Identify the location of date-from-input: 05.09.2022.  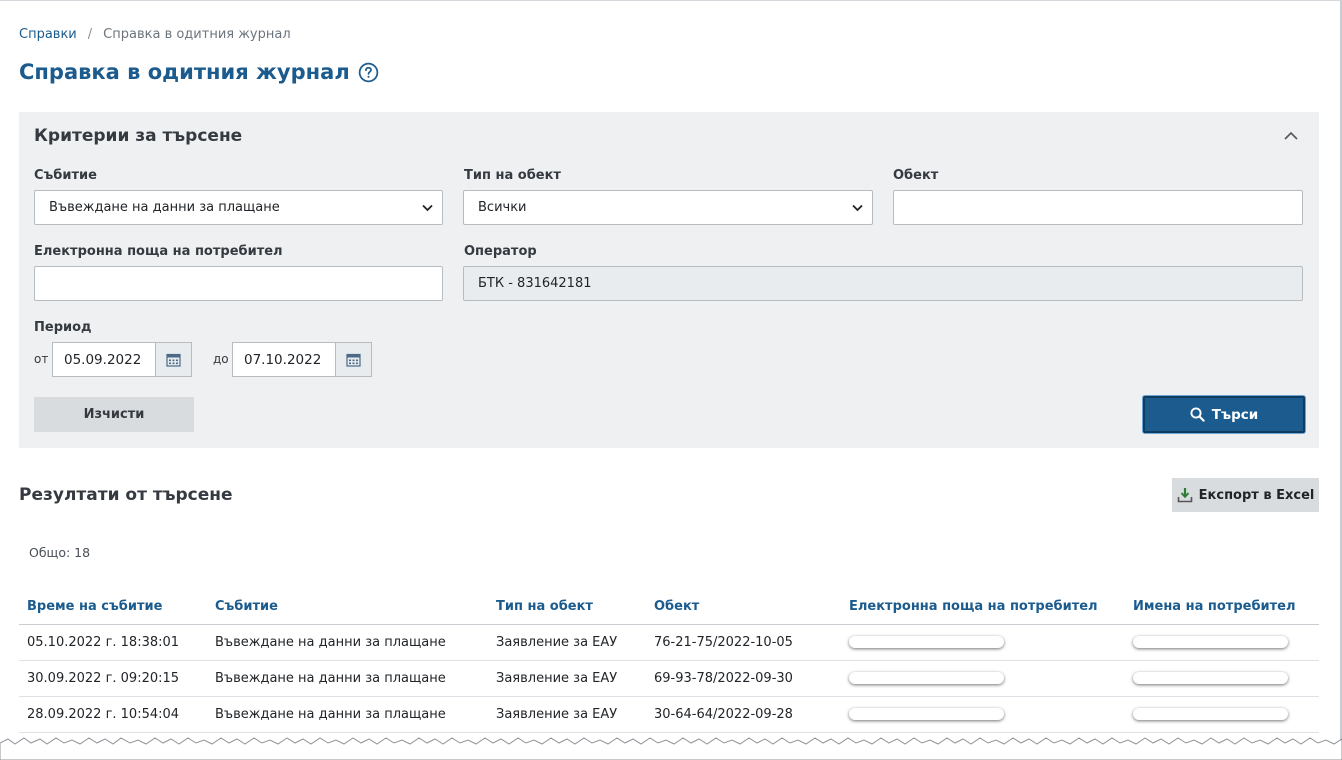
(103, 359).